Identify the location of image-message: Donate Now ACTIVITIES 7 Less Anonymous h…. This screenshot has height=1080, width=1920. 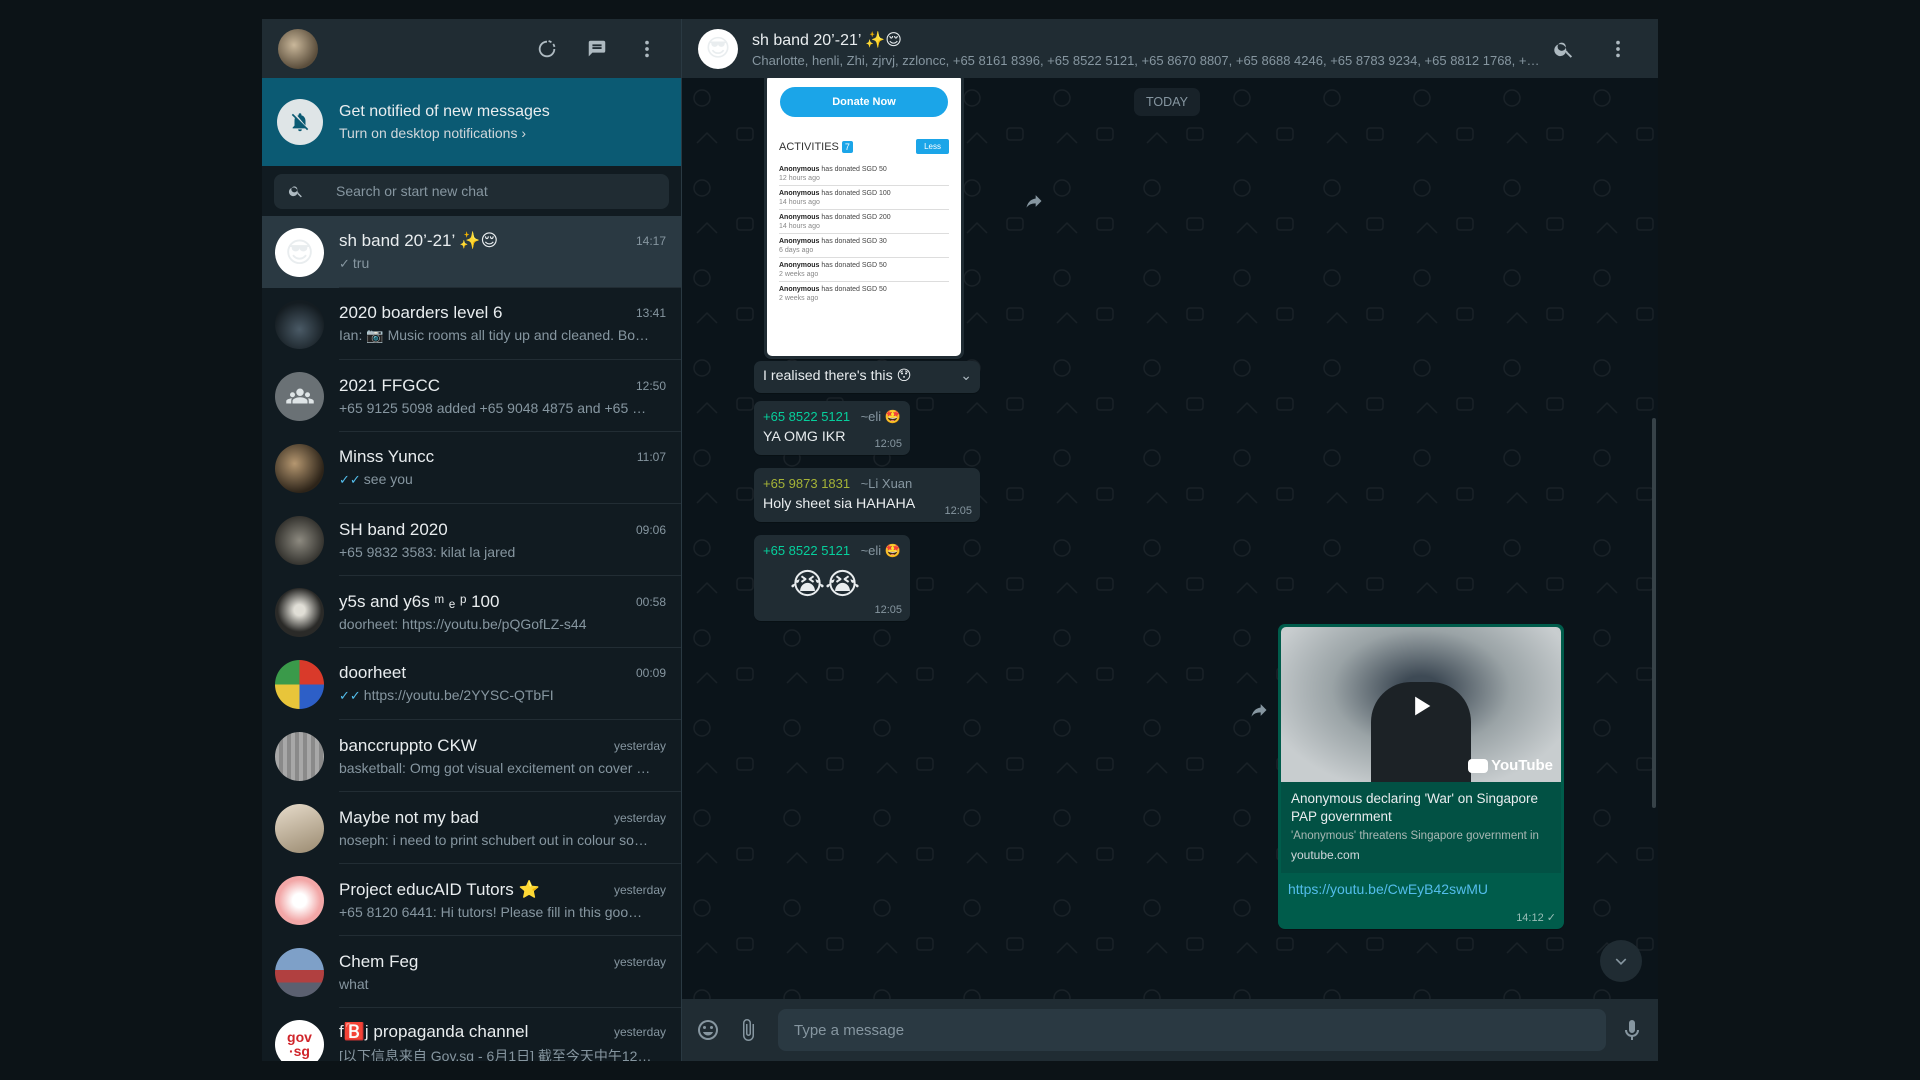
(864, 218).